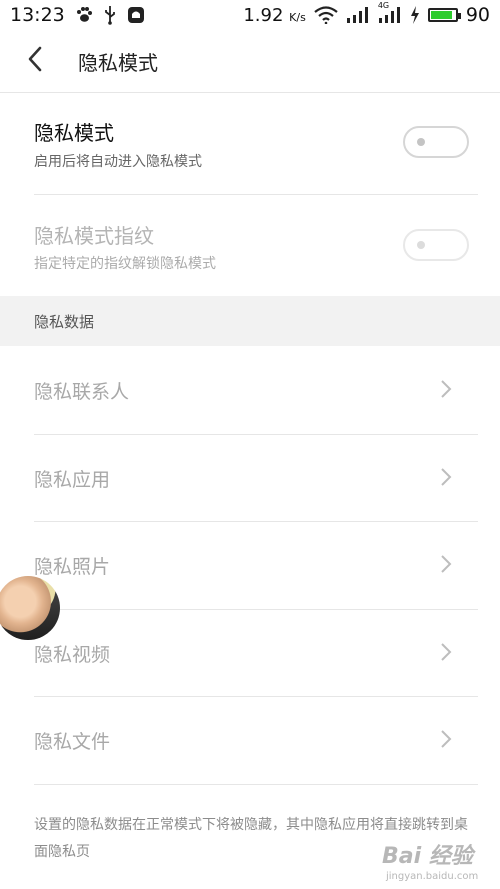 The height and width of the screenshot is (889, 500). I want to click on list-item-apps: 隐私应用, so click(250, 478).